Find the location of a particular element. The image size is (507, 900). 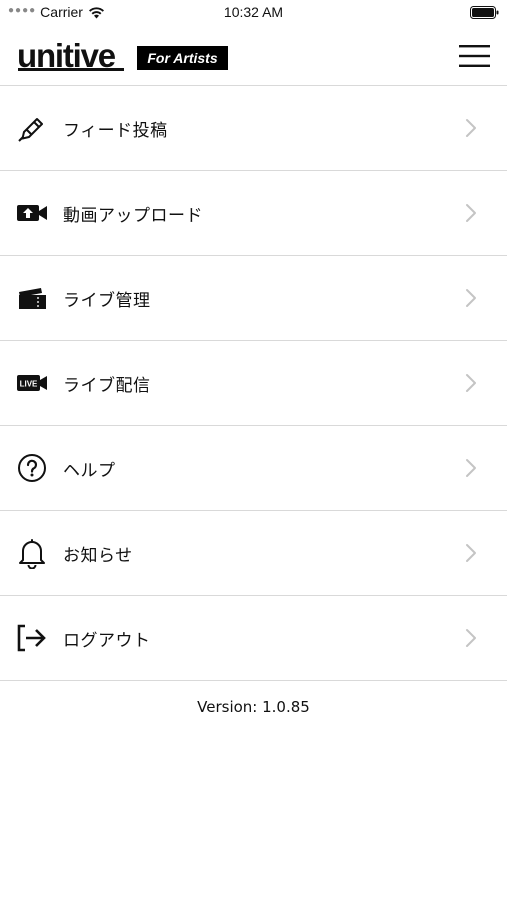

menu-item-label: 動画アップロード is located at coordinates (133, 215).